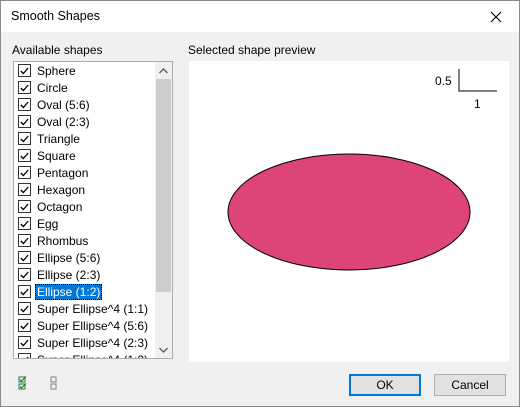 This screenshot has width=520, height=407. I want to click on list-item: Oval (2:3), so click(85, 121).